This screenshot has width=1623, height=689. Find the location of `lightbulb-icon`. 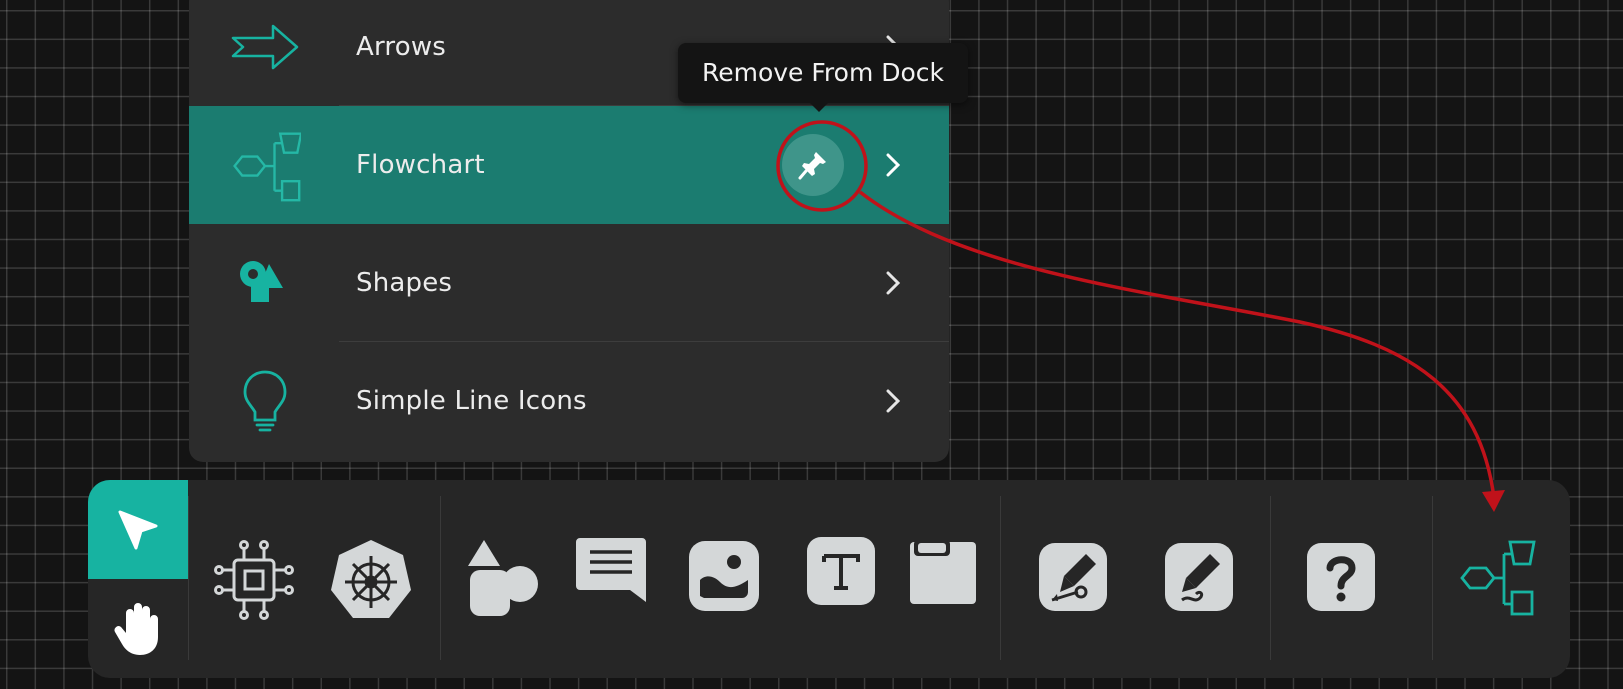

lightbulb-icon is located at coordinates (265, 401).